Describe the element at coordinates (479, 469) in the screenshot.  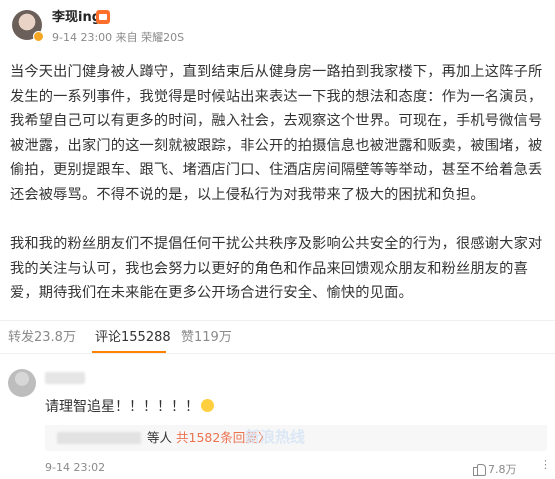
I see `thumbs-up-icon` at that location.